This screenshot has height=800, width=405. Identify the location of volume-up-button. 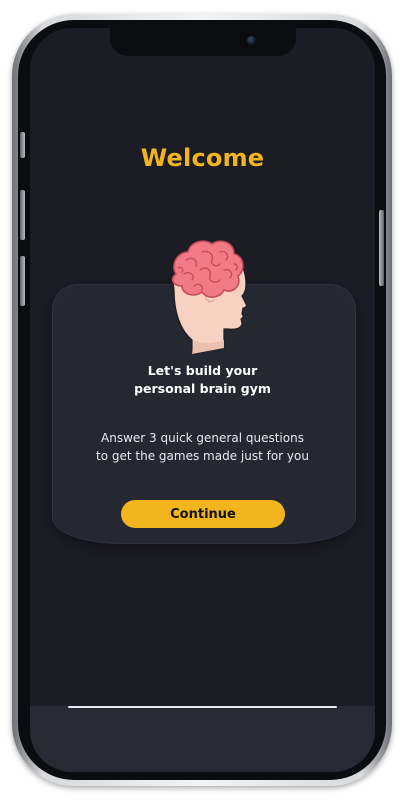
(22, 215).